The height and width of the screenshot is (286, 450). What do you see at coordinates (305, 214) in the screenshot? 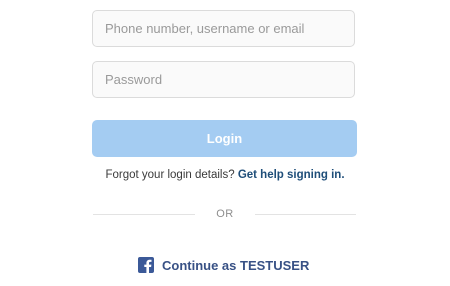
I see `divider-line-right` at bounding box center [305, 214].